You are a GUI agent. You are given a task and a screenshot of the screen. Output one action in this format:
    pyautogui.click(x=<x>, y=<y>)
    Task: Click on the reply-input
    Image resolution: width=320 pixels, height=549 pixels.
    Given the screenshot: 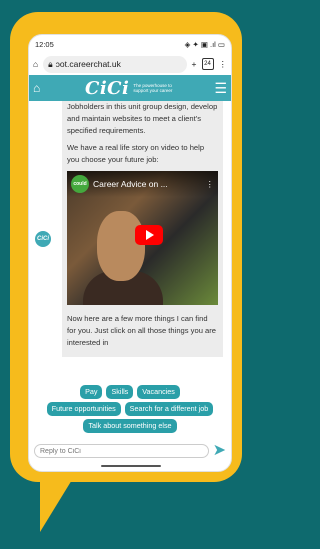 What is the action you would take?
    pyautogui.click(x=121, y=451)
    